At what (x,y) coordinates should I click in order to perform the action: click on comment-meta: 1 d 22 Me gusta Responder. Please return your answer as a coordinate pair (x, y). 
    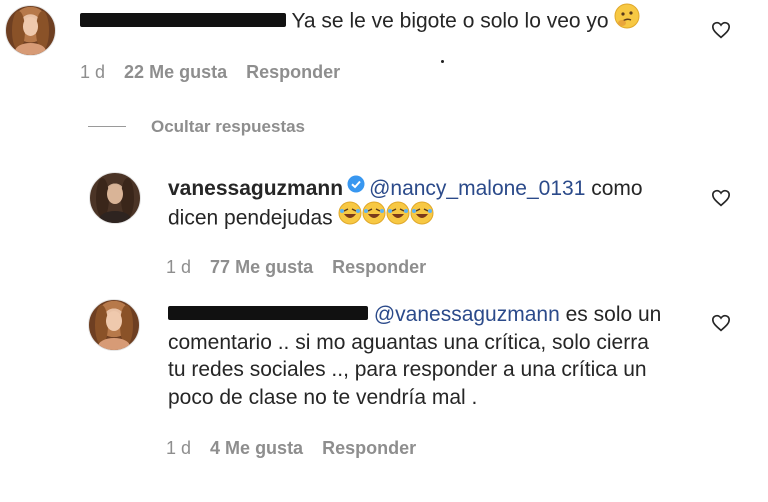
    Looking at the image, I should click on (217, 72).